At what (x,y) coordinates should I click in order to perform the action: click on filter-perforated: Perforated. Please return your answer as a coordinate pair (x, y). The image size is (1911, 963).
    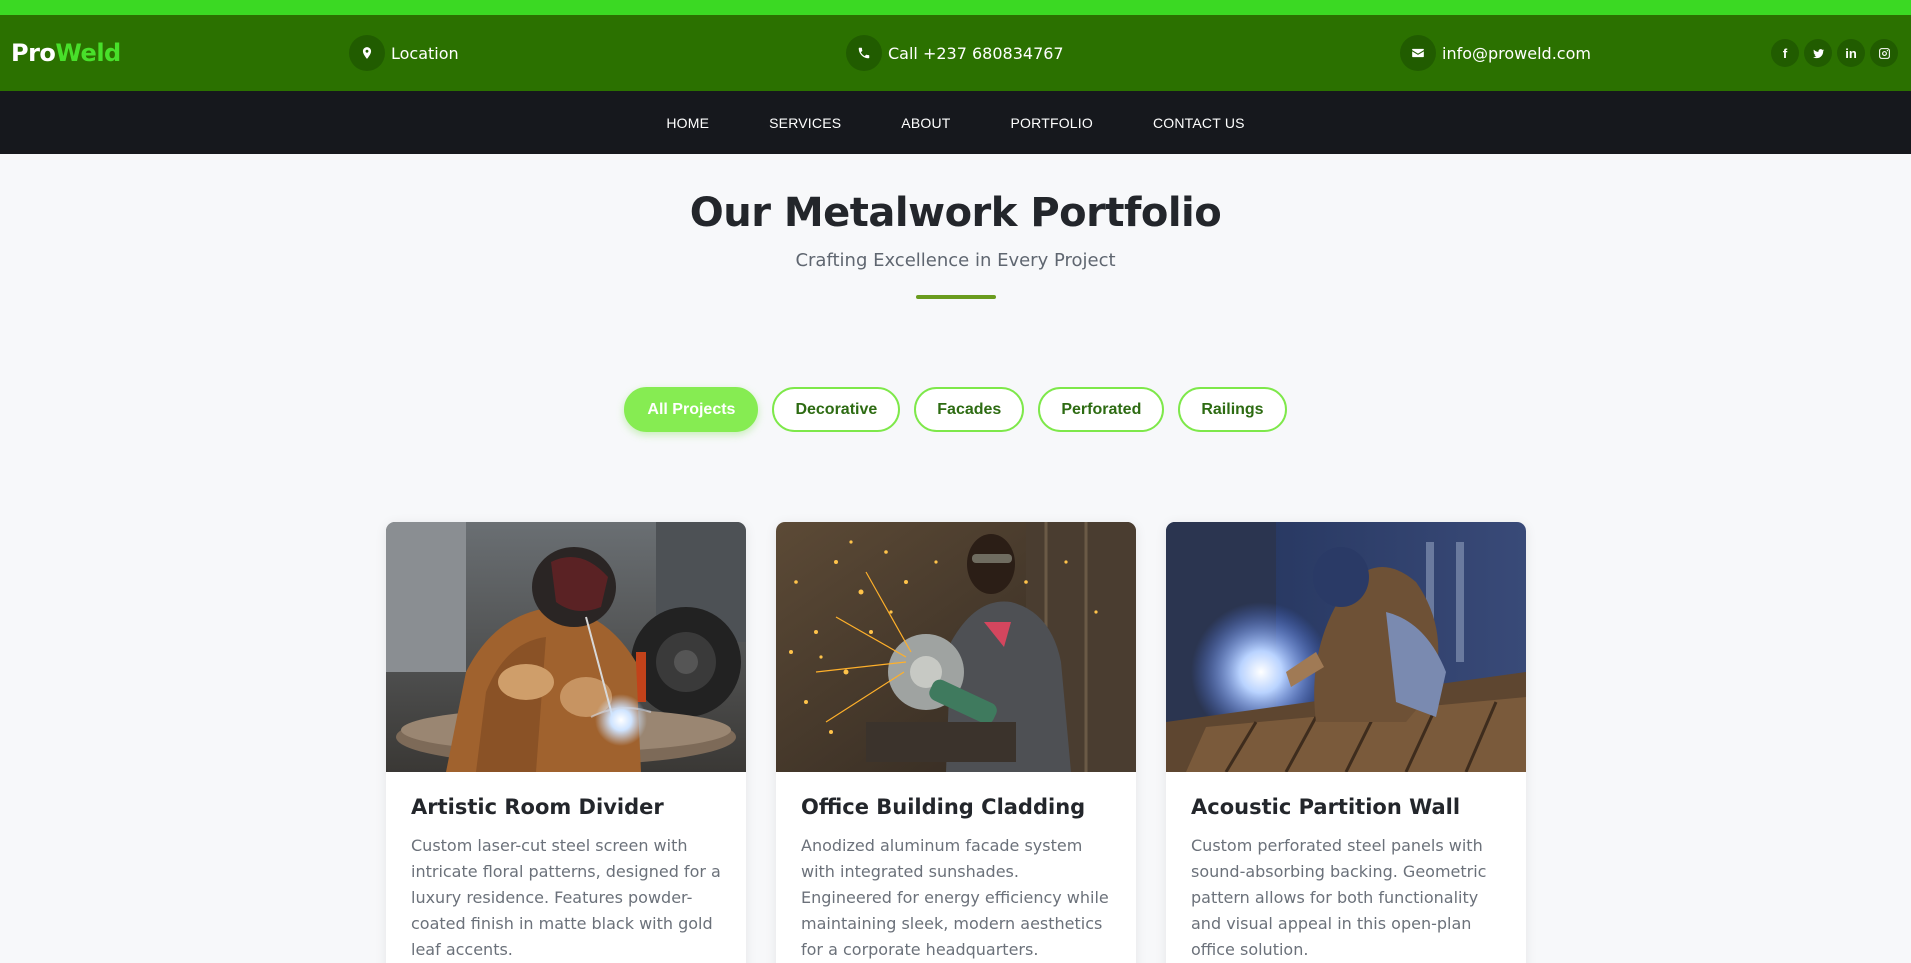
    Looking at the image, I should click on (1101, 409).